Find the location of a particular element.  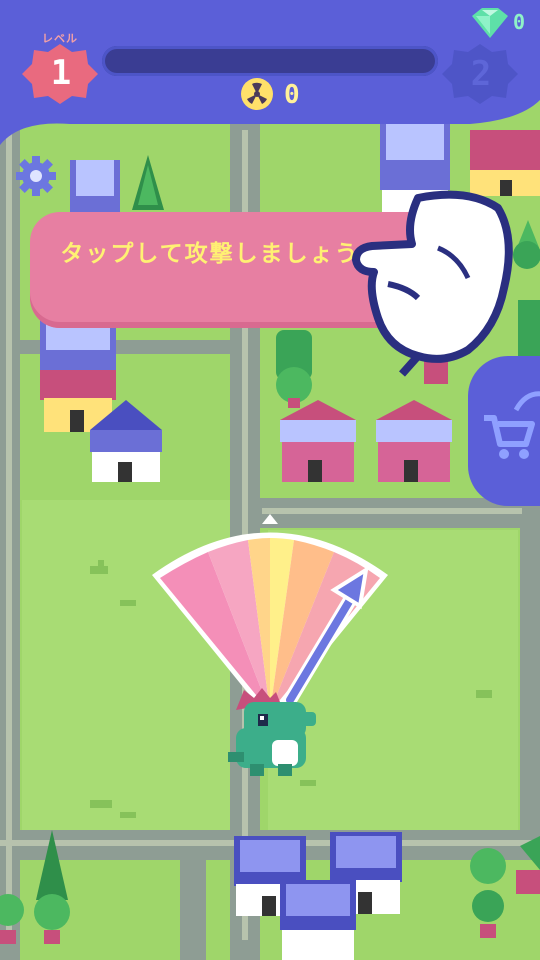

tutorial-message: タップして攻撃しましょう is located at coordinates (210, 254).